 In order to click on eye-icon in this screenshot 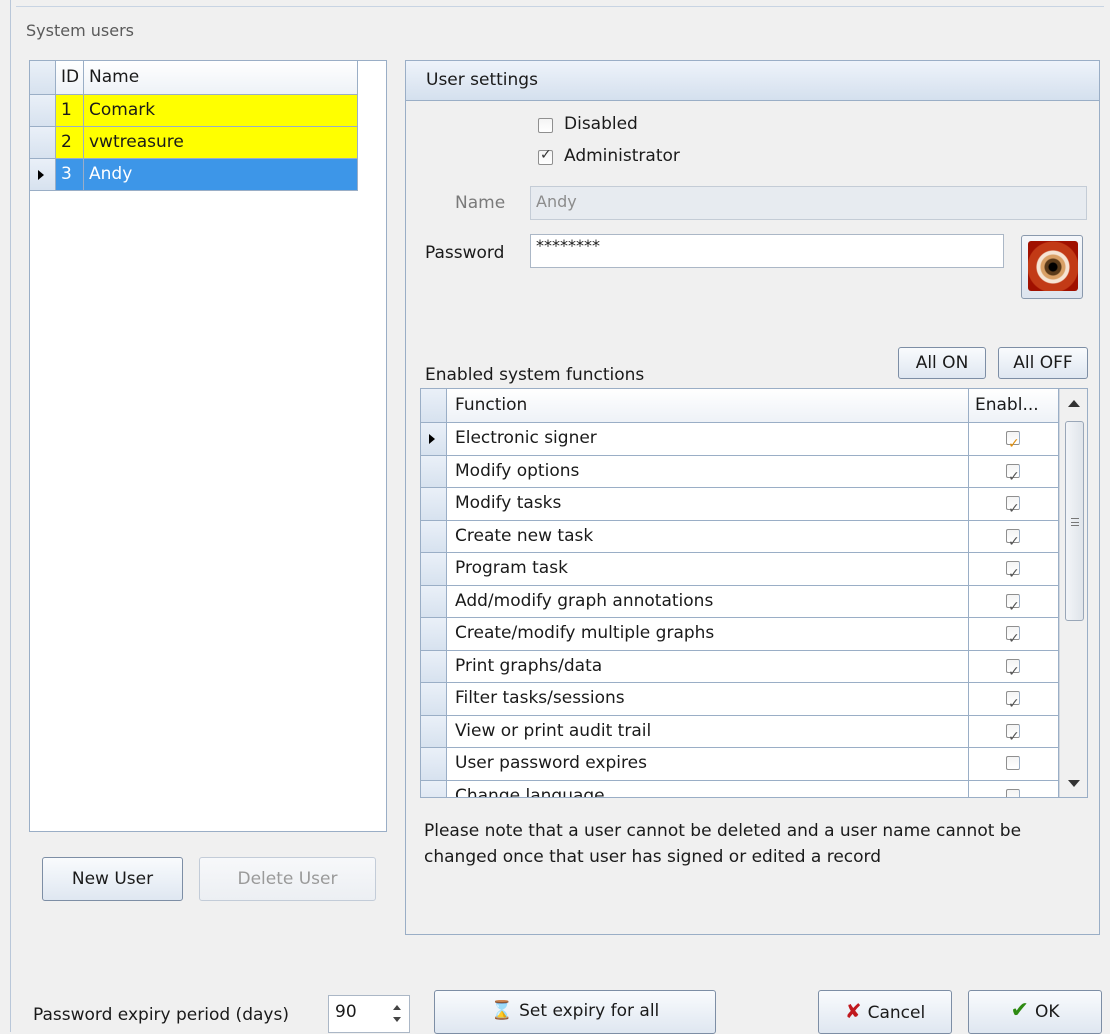, I will do `click(1053, 266)`.